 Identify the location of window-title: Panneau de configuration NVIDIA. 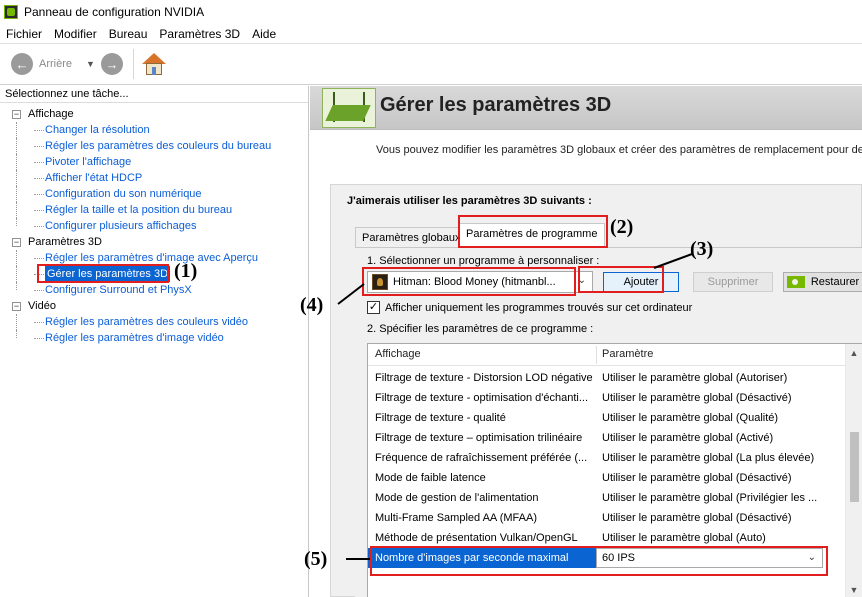
(114, 12).